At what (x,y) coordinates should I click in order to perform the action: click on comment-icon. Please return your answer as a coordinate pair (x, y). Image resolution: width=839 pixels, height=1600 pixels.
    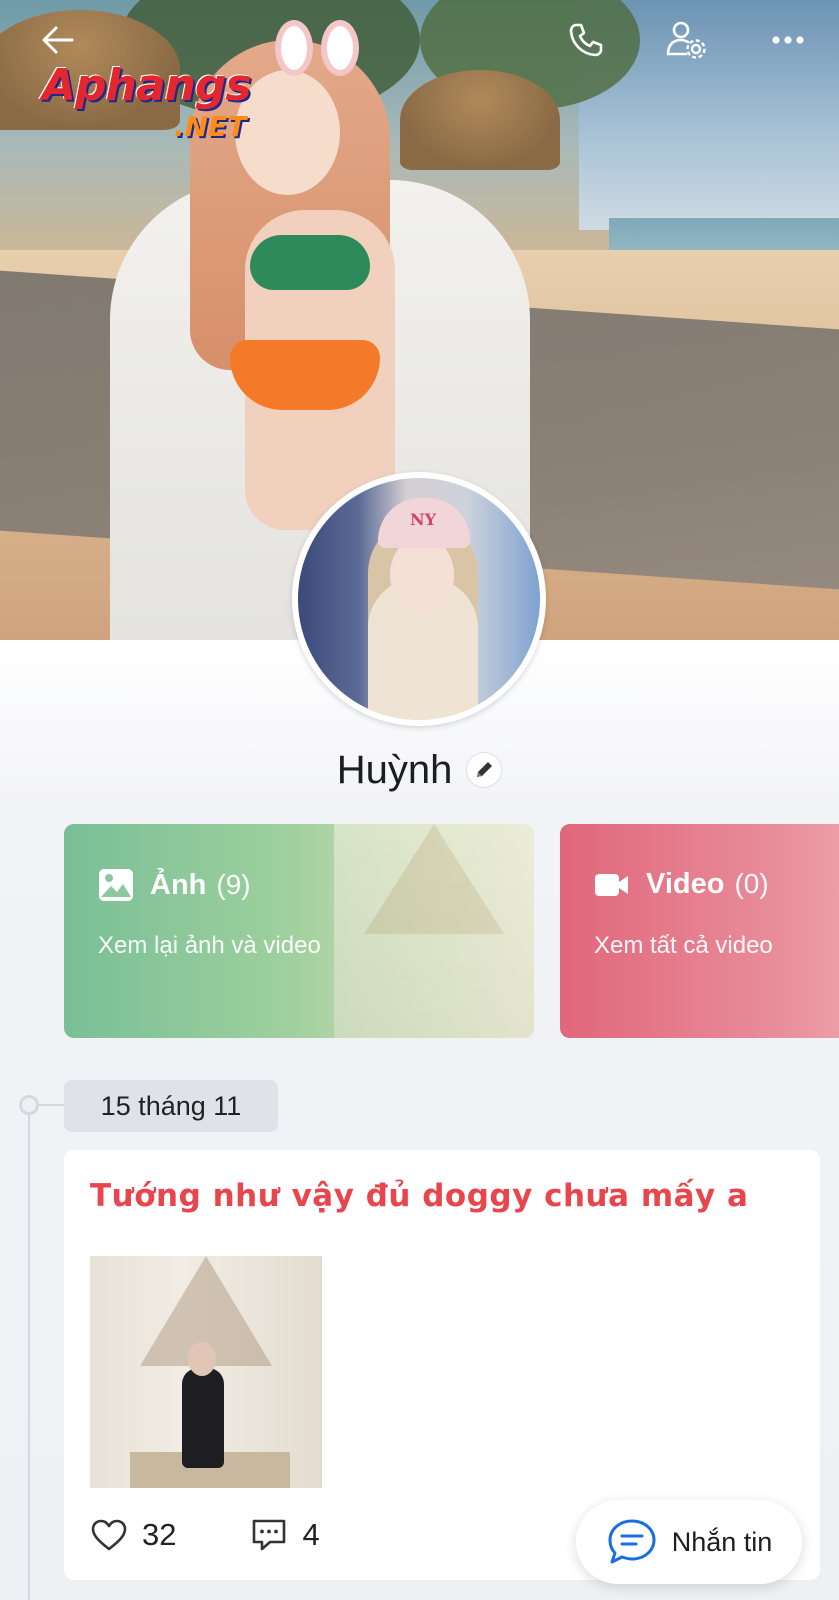
    Looking at the image, I should click on (269, 1535).